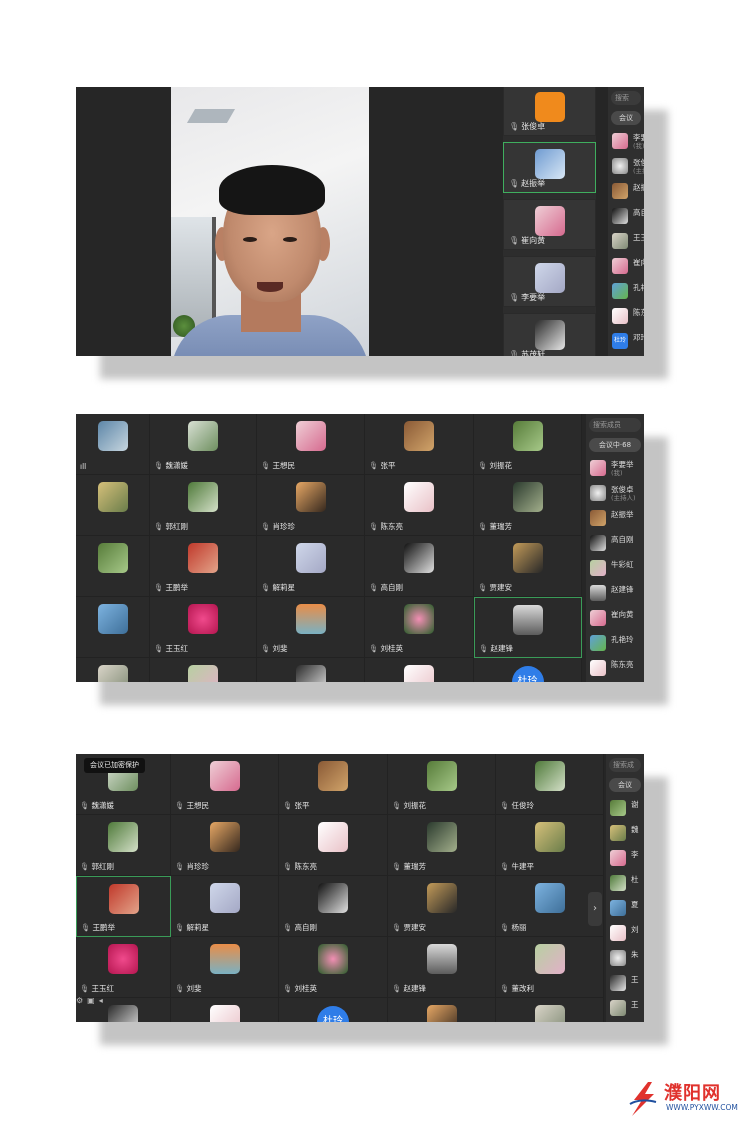 Image resolution: width=750 pixels, height=1125 pixels. I want to click on video-tile: 🎙 牛建平, so click(550, 845).